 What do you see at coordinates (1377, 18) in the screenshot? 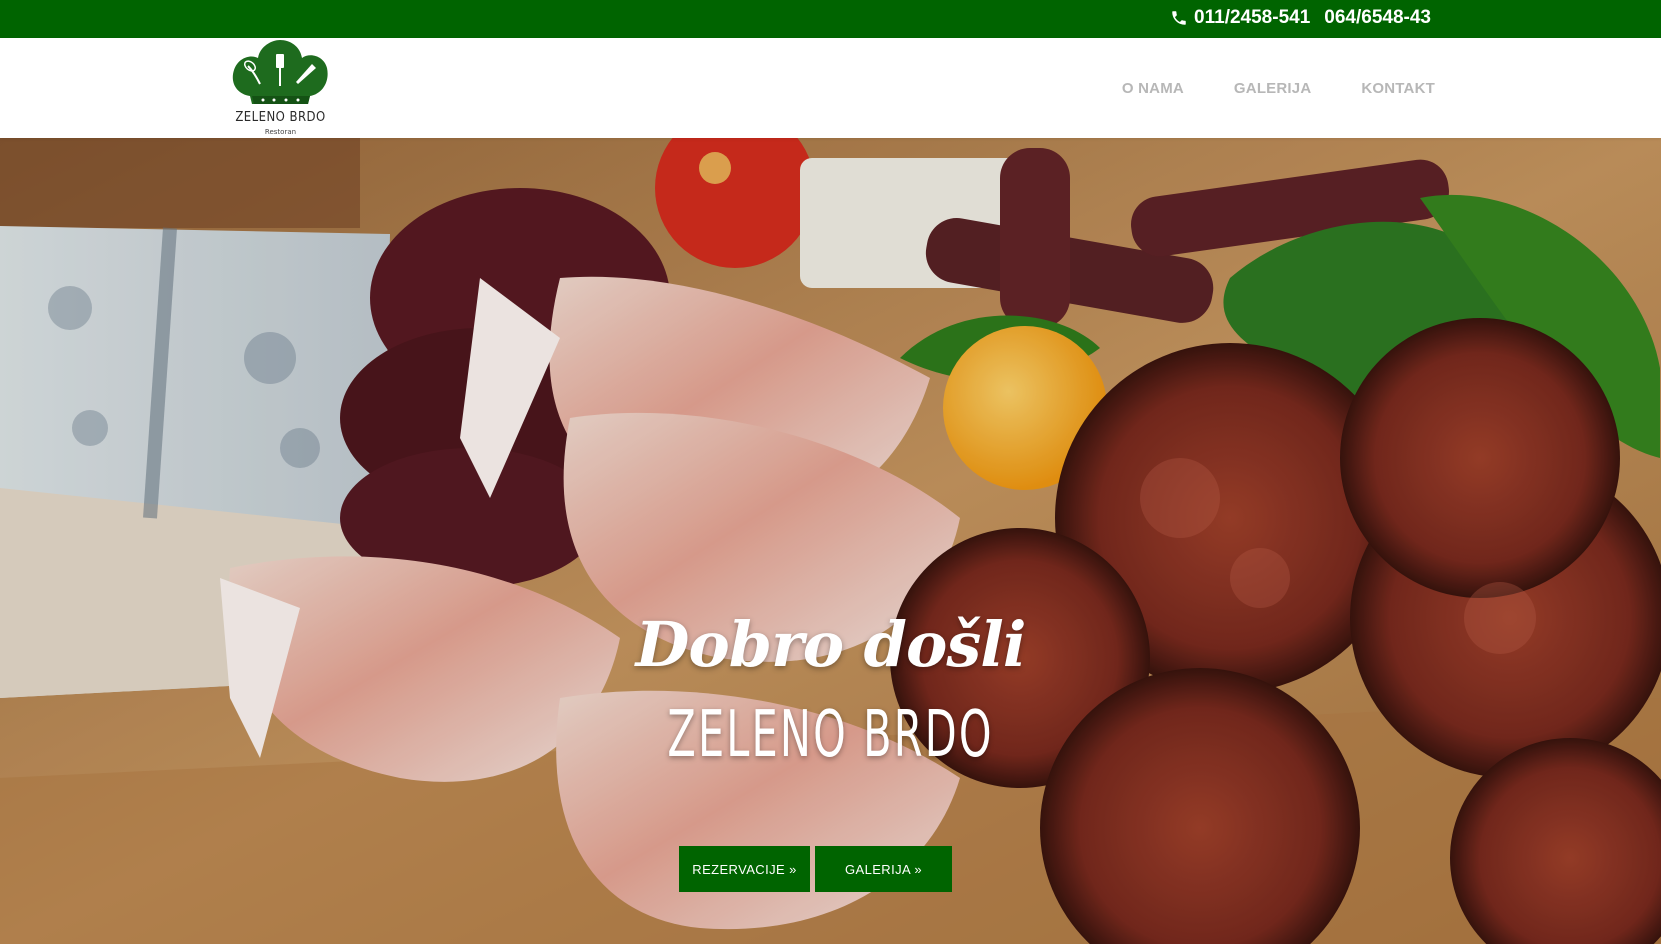
I see `phone-number-2: 064/6548-43` at bounding box center [1377, 18].